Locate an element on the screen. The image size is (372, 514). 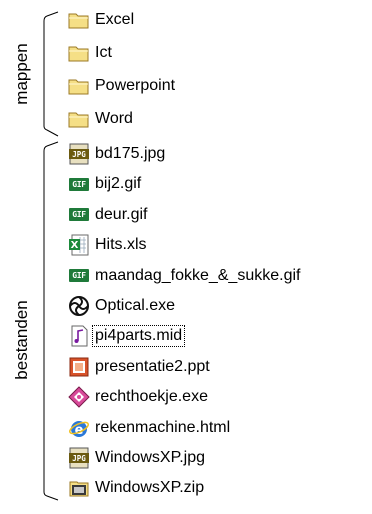
file-name: pi4parts.mid is located at coordinates (138, 336).